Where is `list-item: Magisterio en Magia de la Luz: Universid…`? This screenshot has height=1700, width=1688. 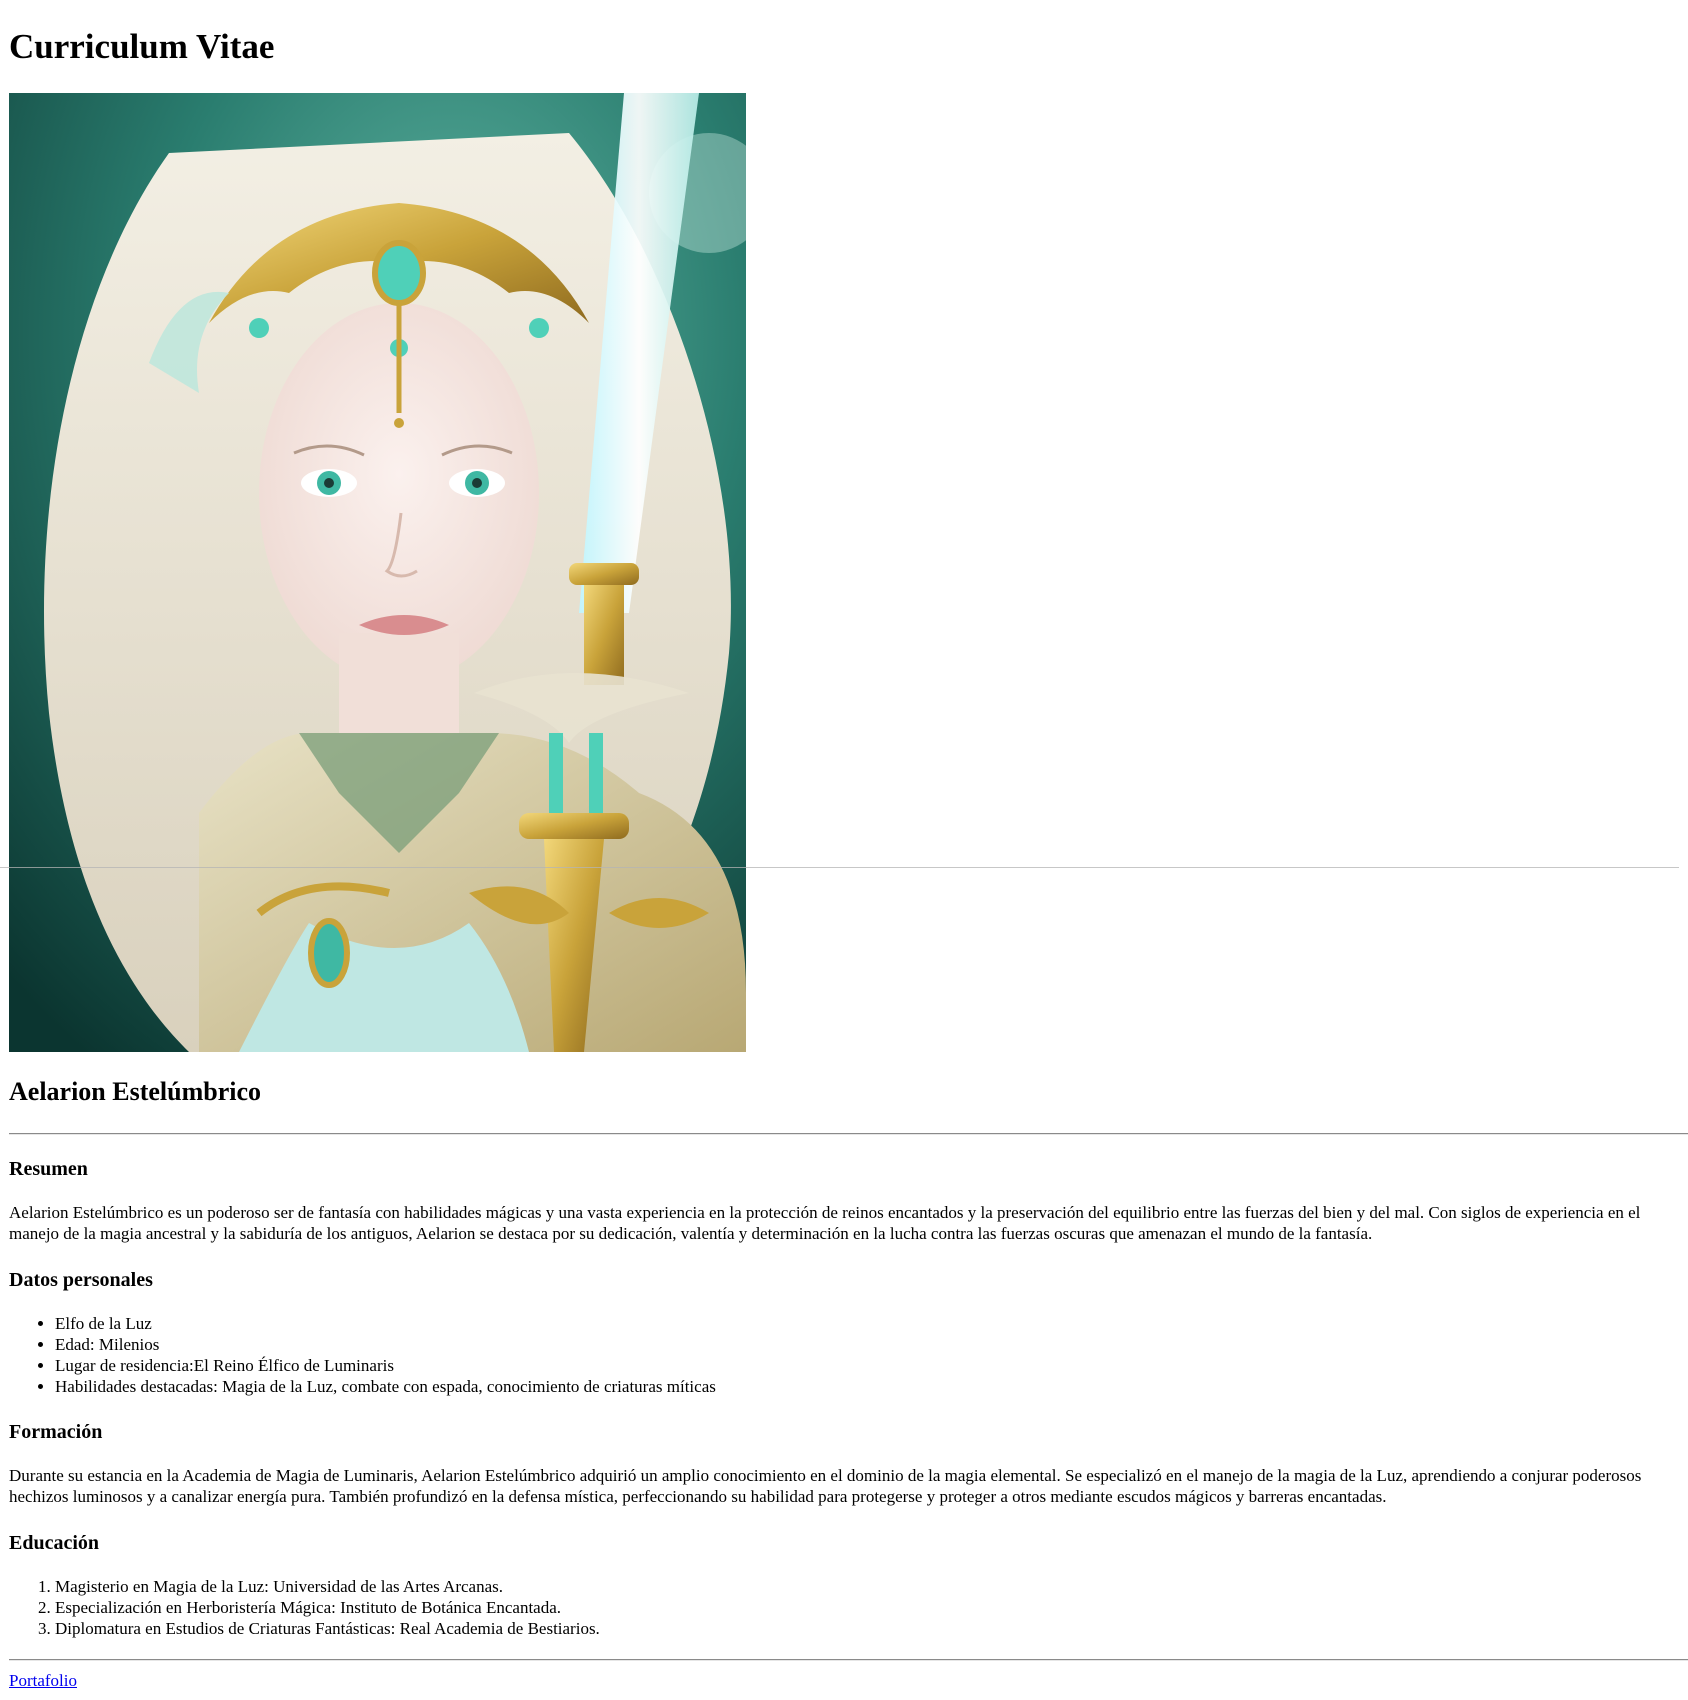
list-item: Magisterio en Magia de la Luz: Universid… is located at coordinates (855, 1586).